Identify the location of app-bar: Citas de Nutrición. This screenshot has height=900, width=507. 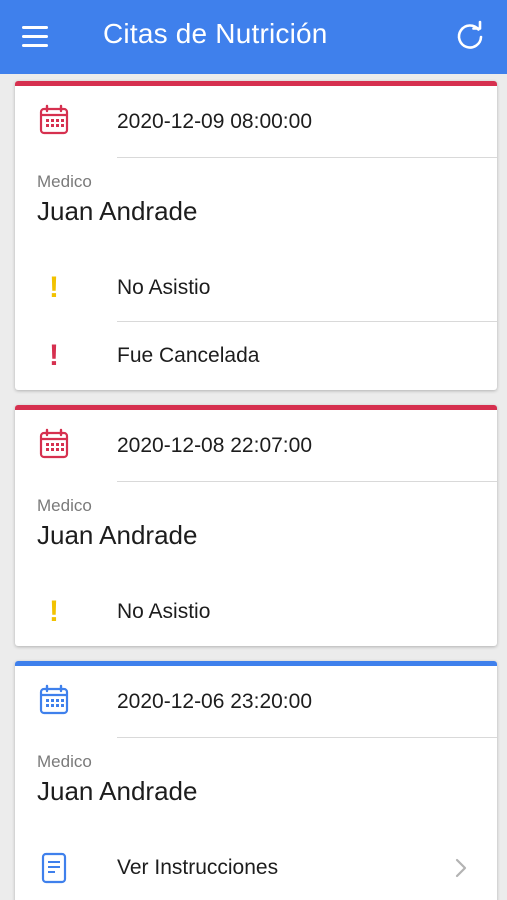
(253, 37).